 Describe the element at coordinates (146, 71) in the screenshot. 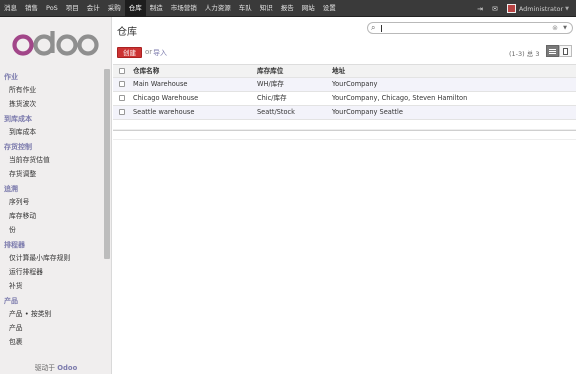

I see `column-header-name: 仓库名称` at that location.